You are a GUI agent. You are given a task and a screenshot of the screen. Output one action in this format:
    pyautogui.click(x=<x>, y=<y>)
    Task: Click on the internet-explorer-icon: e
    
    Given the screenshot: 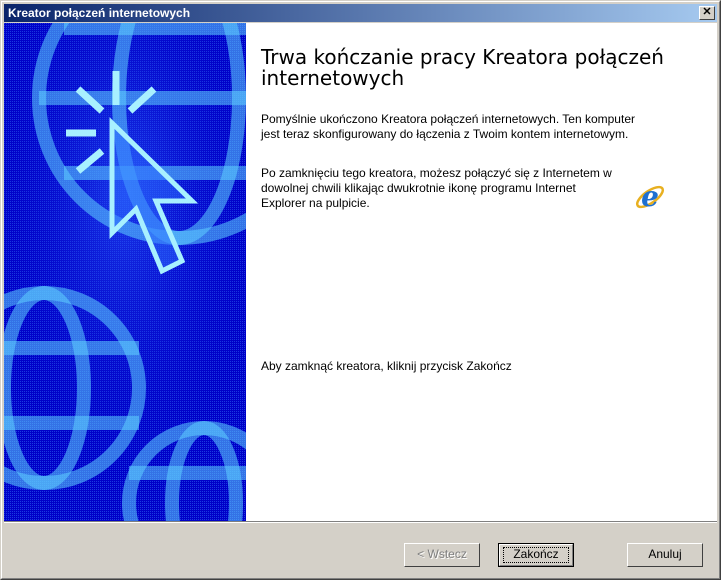 What is the action you would take?
    pyautogui.click(x=650, y=196)
    